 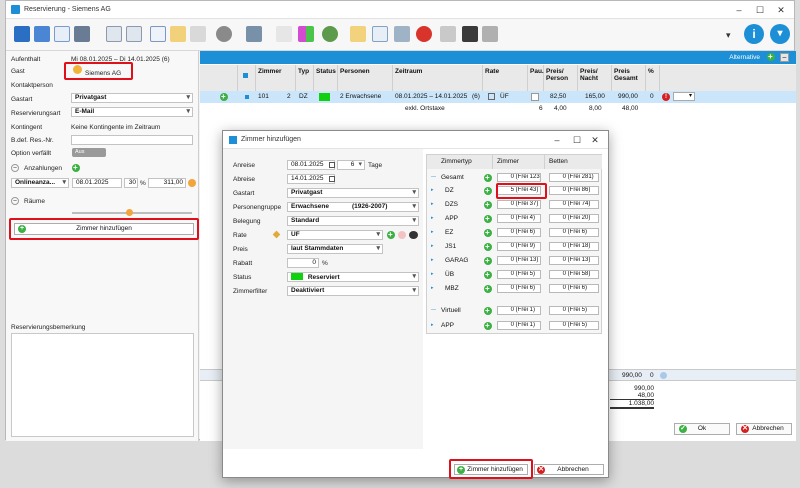 I want to click on maximize-button: ☐, so click(x=760, y=10).